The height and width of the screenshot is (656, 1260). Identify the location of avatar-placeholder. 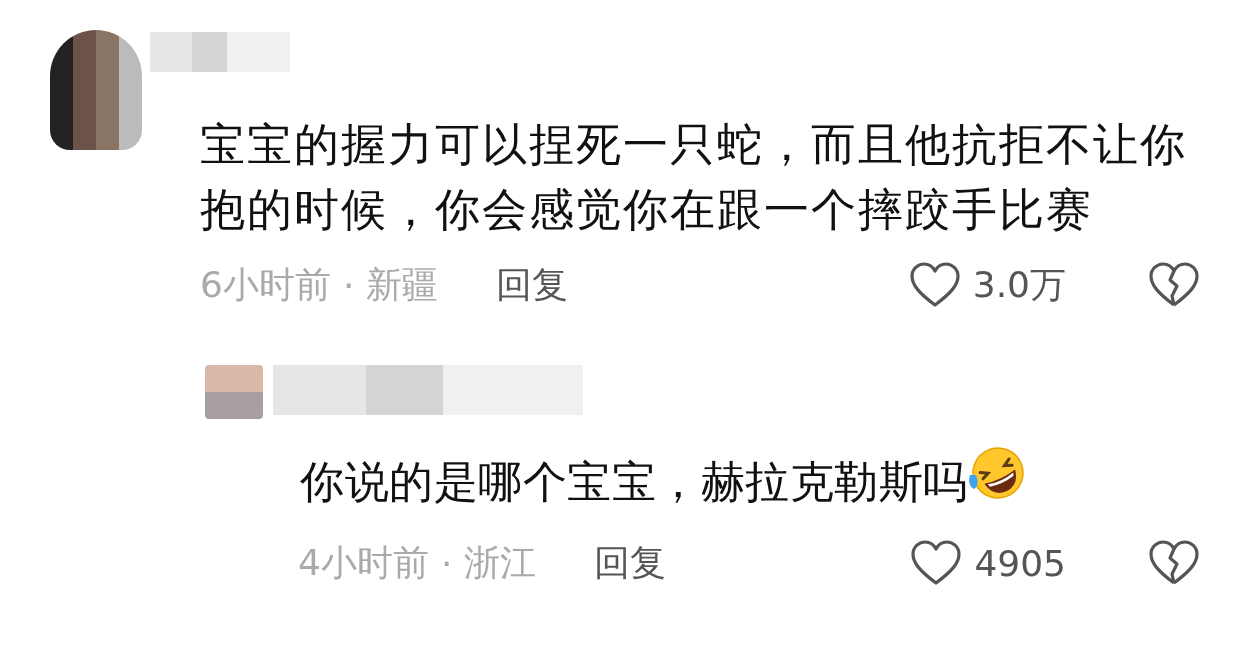
(96, 90).